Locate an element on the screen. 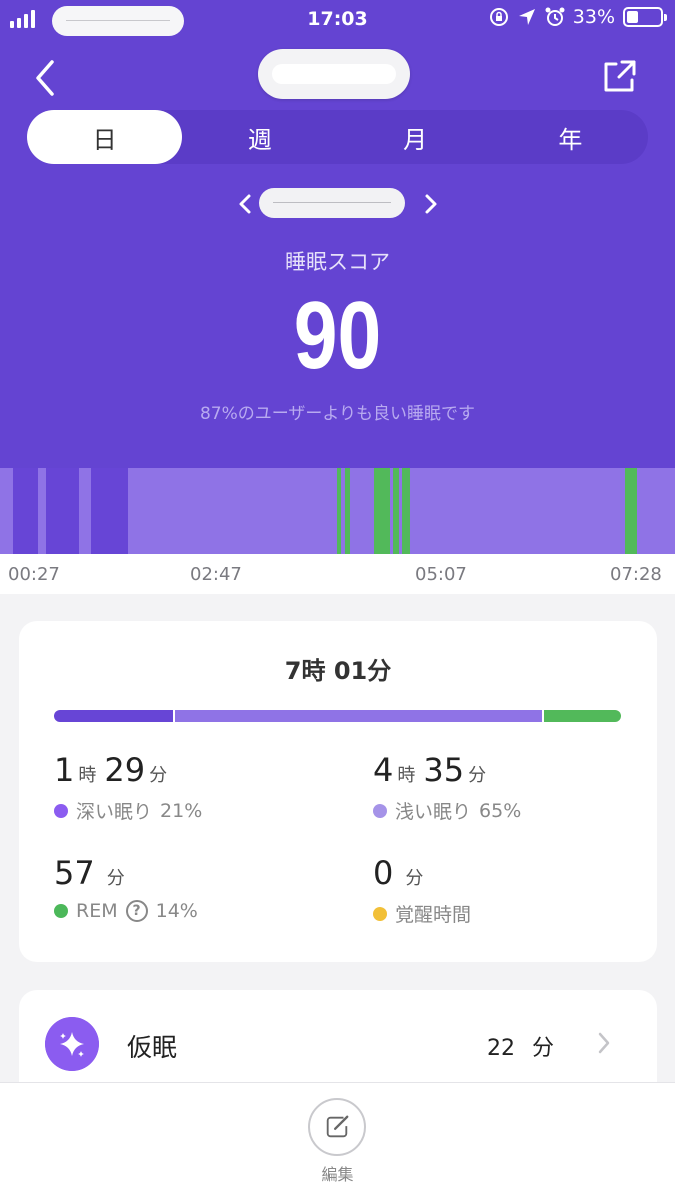 This screenshot has width=675, height=1200. nap-minutes: 22 is located at coordinates (501, 1048).